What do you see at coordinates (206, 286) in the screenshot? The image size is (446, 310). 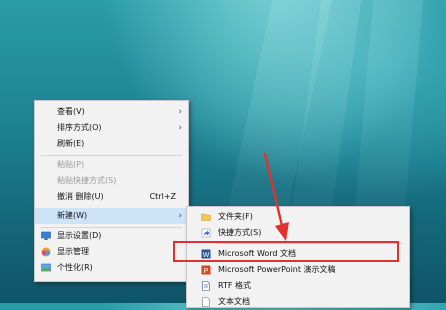 I see `rtf-document-icon` at bounding box center [206, 286].